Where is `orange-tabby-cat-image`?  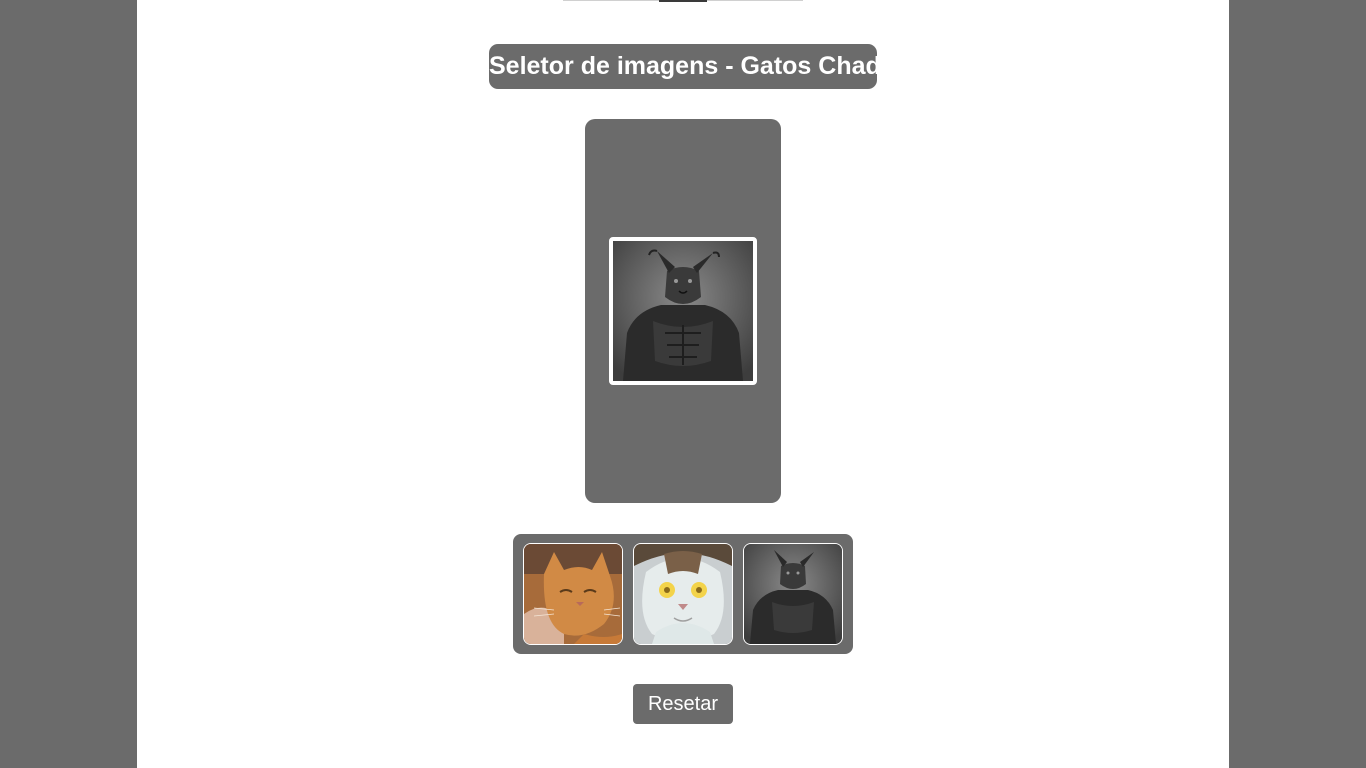
orange-tabby-cat-image is located at coordinates (573, 594).